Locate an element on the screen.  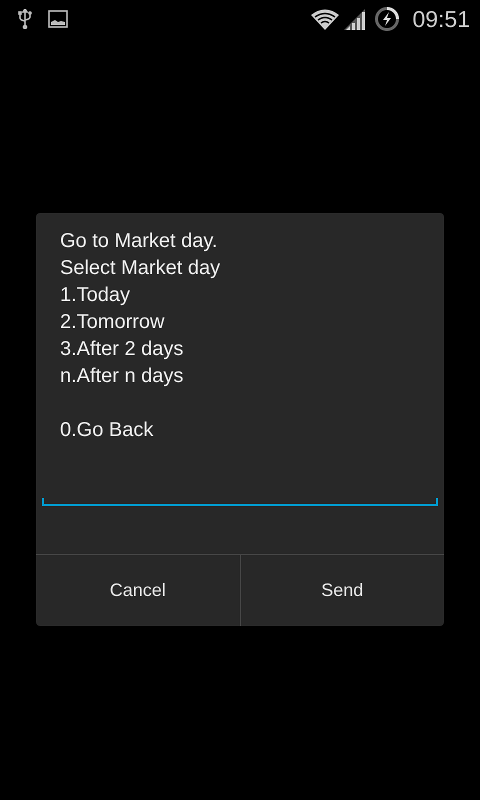
dialog-button: Send is located at coordinates (342, 590).